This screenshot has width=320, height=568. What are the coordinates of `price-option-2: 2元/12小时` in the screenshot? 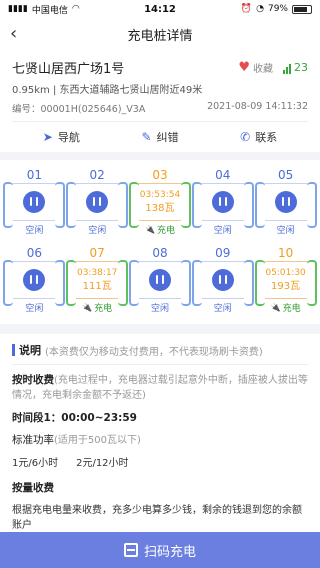 It's located at (102, 463).